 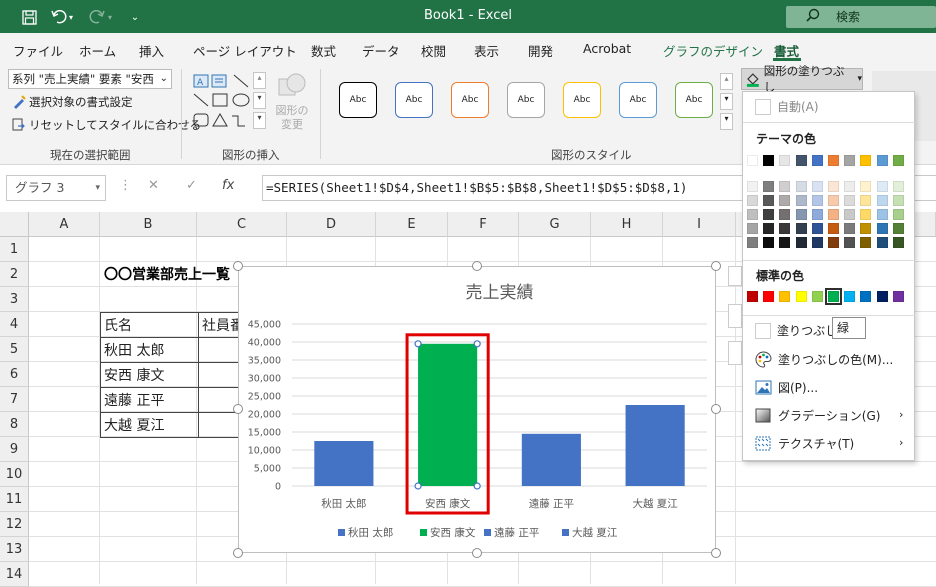 I want to click on styles-more: ▾, so click(x=726, y=121).